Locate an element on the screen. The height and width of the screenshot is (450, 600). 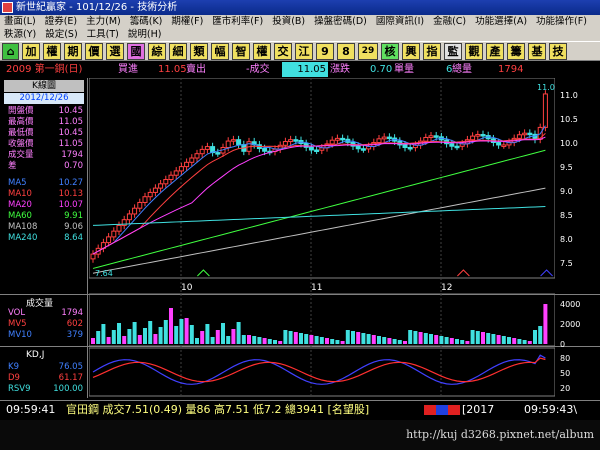
last-value: 11.05 is located at coordinates (305, 69).